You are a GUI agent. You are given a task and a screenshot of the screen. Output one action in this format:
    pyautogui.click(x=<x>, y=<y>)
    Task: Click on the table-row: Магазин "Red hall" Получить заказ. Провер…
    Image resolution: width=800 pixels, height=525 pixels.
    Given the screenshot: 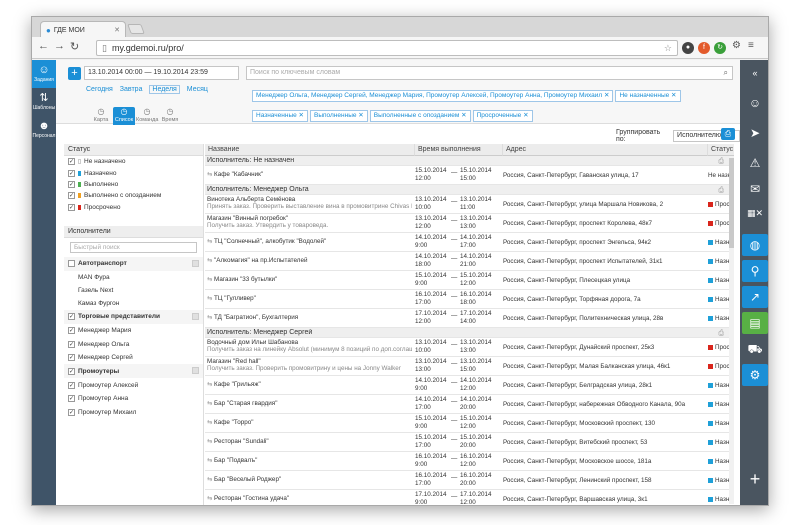 What is the action you would take?
    pyautogui.click(x=469, y=366)
    